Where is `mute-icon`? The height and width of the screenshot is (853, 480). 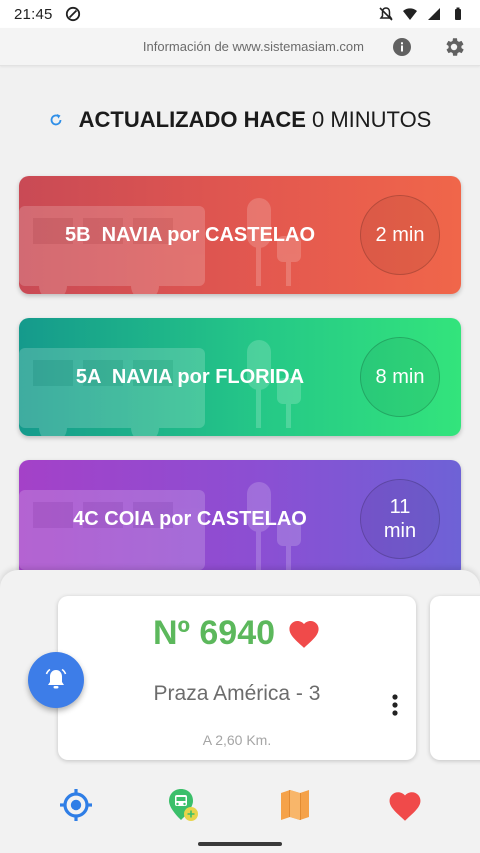
mute-icon is located at coordinates (386, 14).